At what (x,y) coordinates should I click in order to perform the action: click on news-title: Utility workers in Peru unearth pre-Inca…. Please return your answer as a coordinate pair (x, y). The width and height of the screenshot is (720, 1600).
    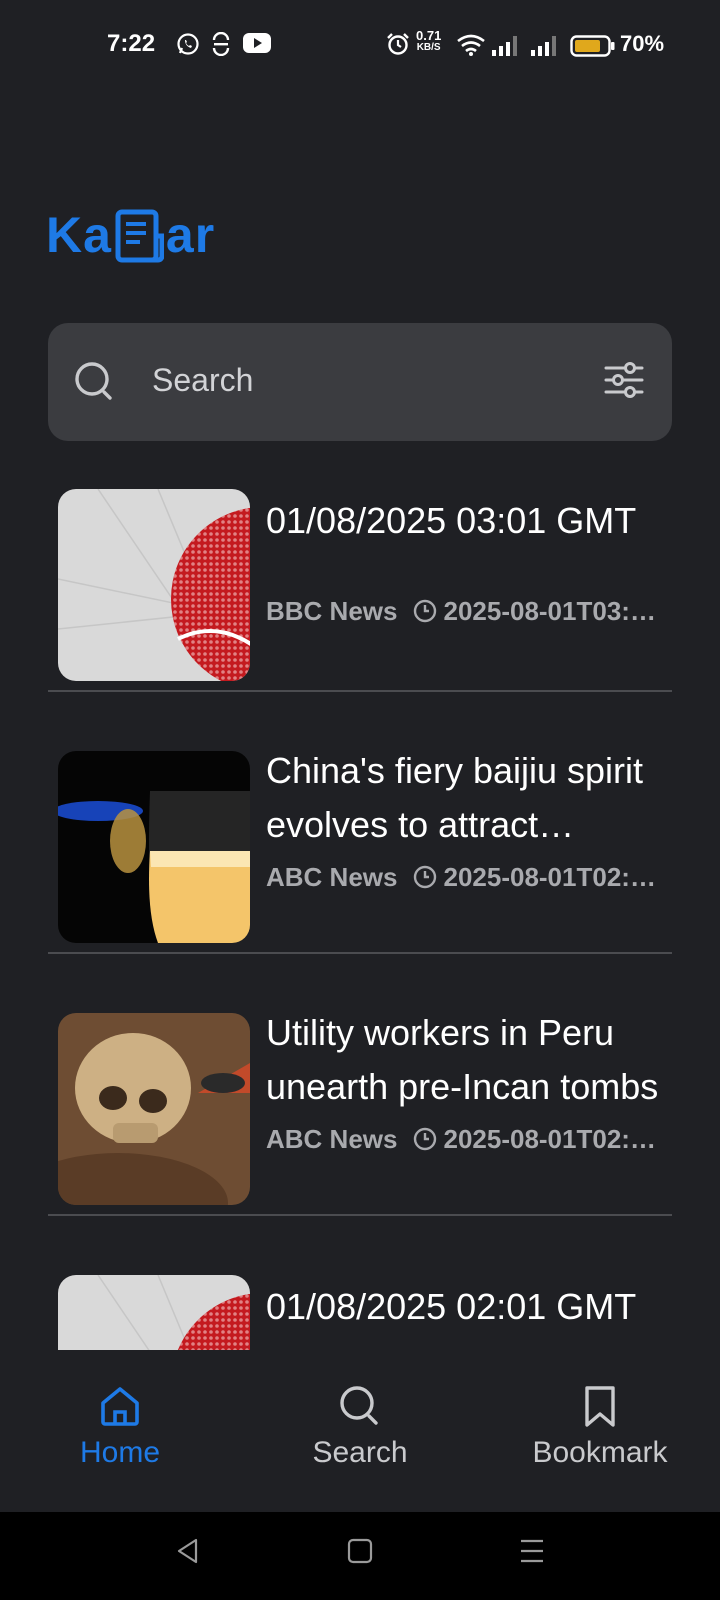
    Looking at the image, I should click on (462, 1059).